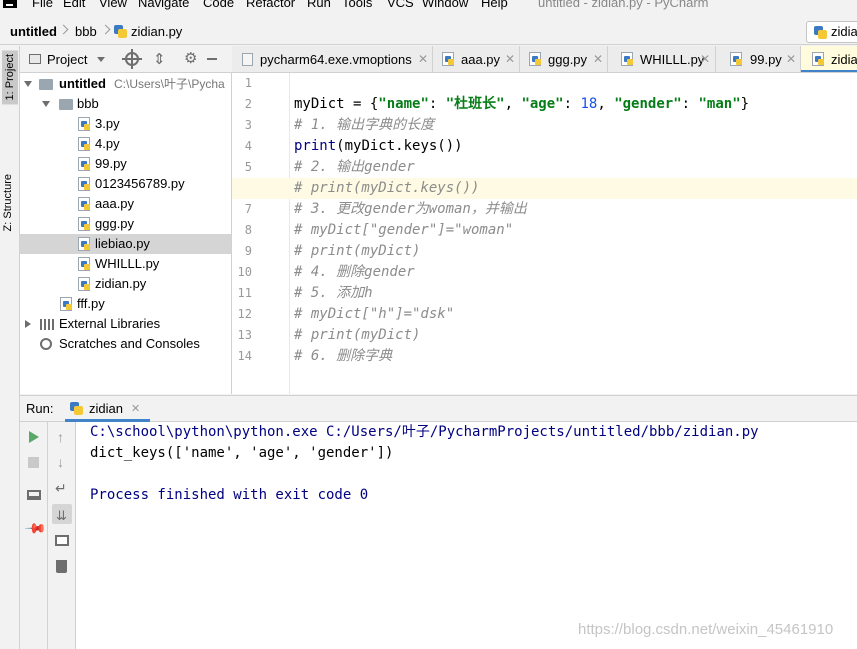 The height and width of the screenshot is (649, 857). Describe the element at coordinates (10, 77) in the screenshot. I see `tool-tab-project: 1: Project` at that location.